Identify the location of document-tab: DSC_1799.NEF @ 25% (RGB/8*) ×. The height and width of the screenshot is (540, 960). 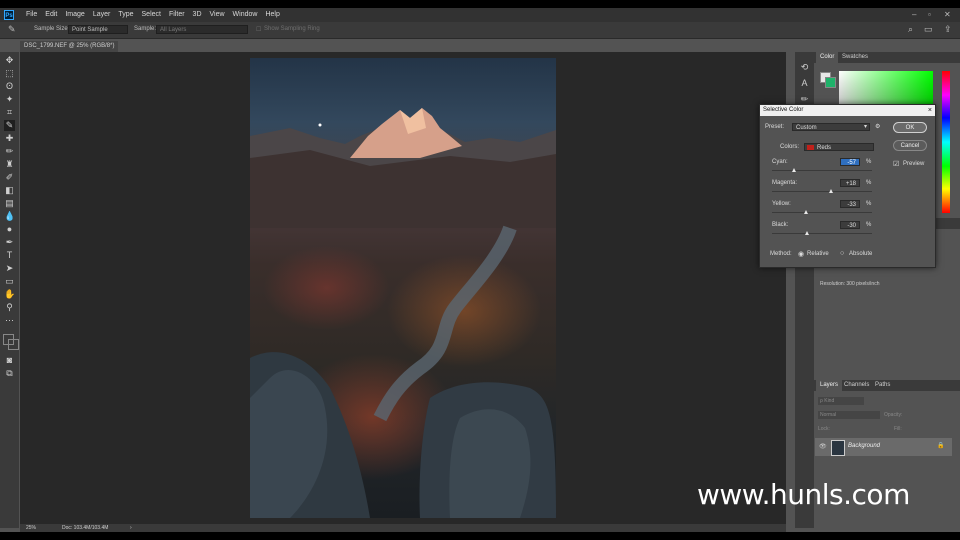
(69, 50).